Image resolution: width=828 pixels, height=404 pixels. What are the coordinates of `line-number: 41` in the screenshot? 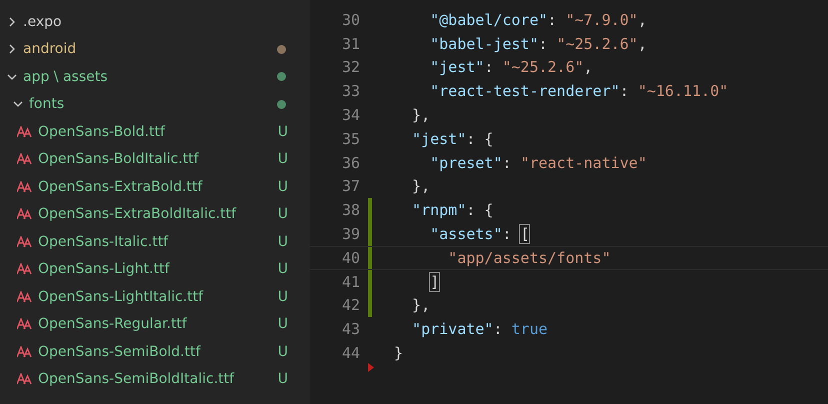 It's located at (350, 281).